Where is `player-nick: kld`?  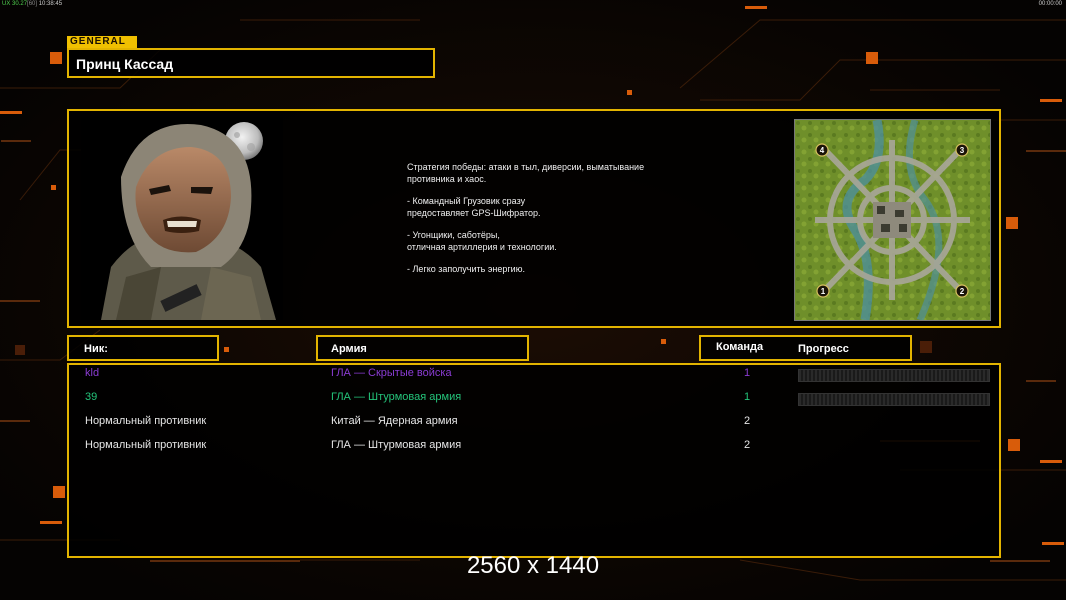
player-nick: kld is located at coordinates (92, 373).